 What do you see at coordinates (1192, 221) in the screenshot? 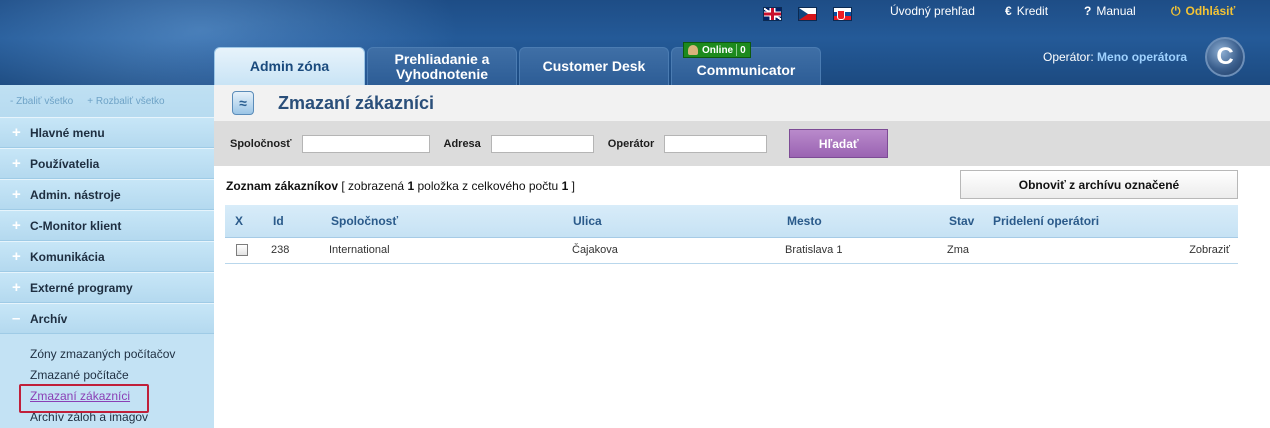
I see `column-header-action` at bounding box center [1192, 221].